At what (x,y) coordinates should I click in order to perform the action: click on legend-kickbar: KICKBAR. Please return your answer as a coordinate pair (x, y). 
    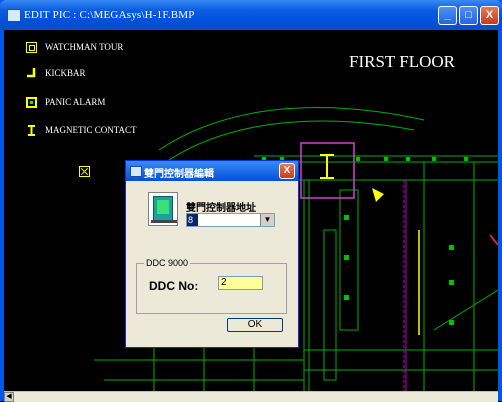
    Looking at the image, I should click on (56, 73).